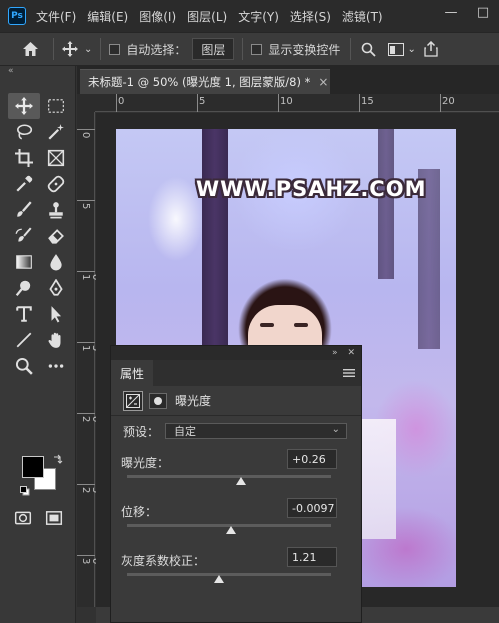  Describe the element at coordinates (229, 574) in the screenshot. I see `gamma-slider-track` at that location.